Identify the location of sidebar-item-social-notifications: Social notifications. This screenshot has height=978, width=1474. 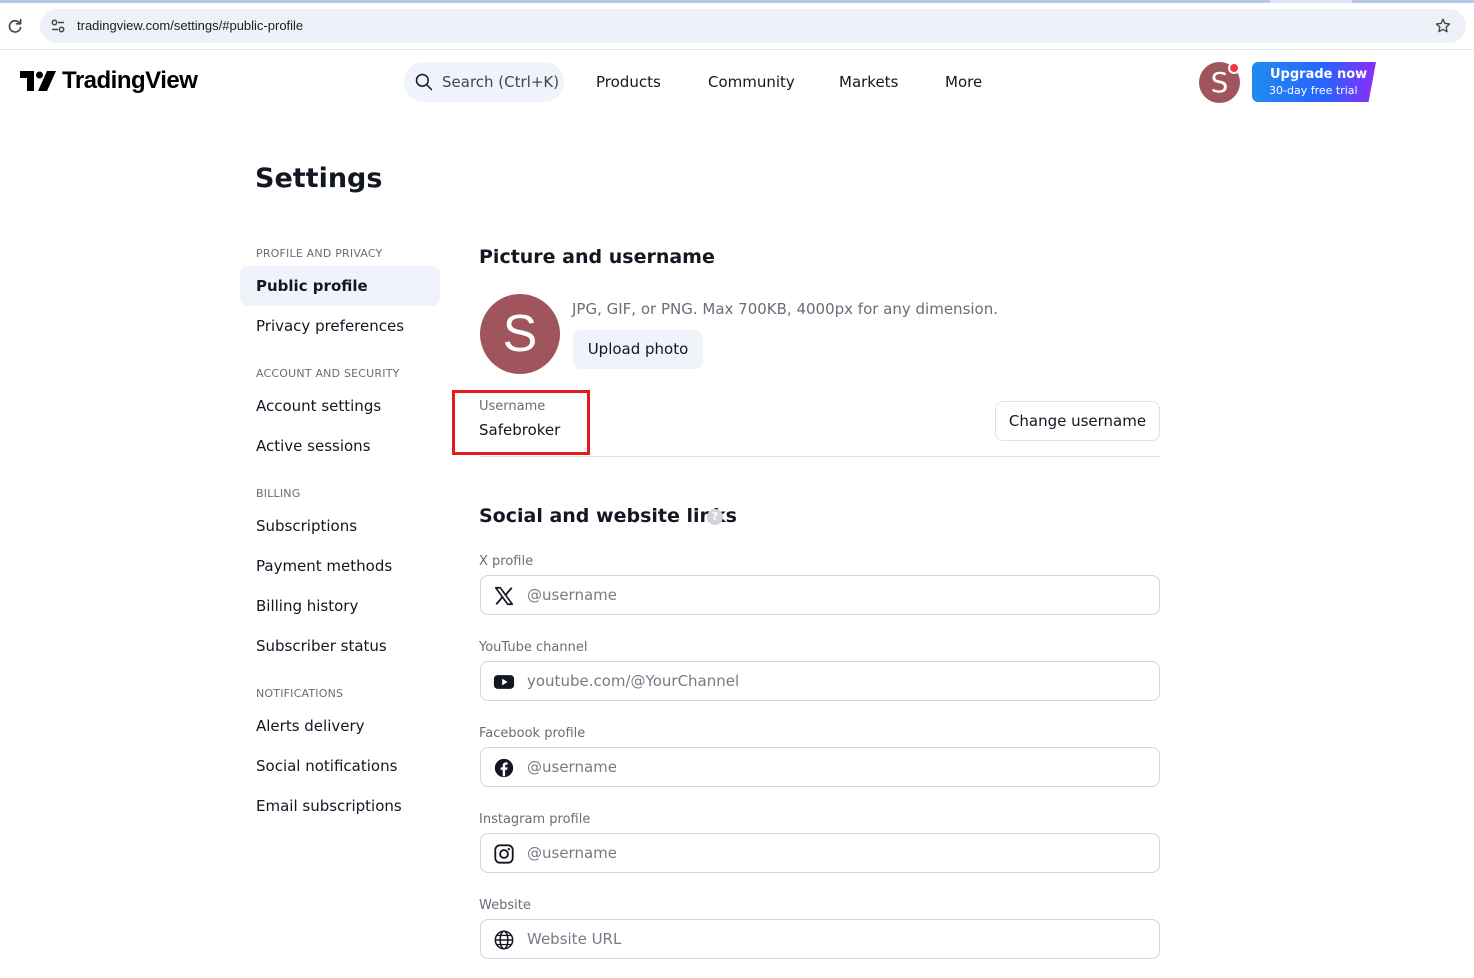
(340, 766).